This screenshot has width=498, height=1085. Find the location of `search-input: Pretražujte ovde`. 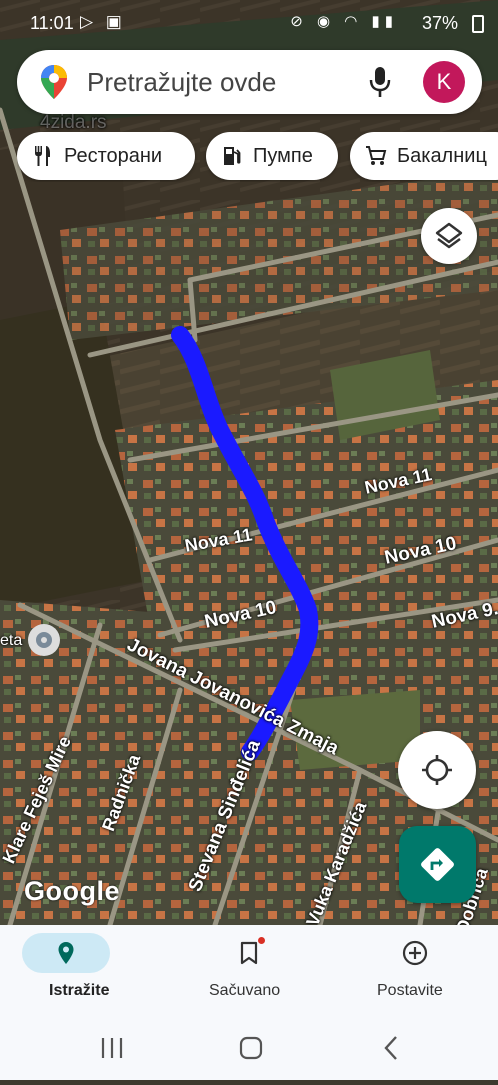

search-input: Pretražujte ovde is located at coordinates (181, 82).